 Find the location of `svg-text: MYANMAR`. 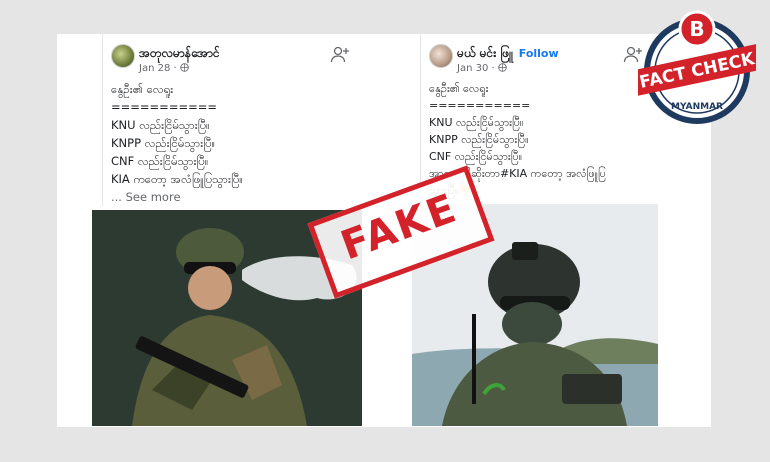

svg-text: MYANMAR is located at coordinates (697, 107).